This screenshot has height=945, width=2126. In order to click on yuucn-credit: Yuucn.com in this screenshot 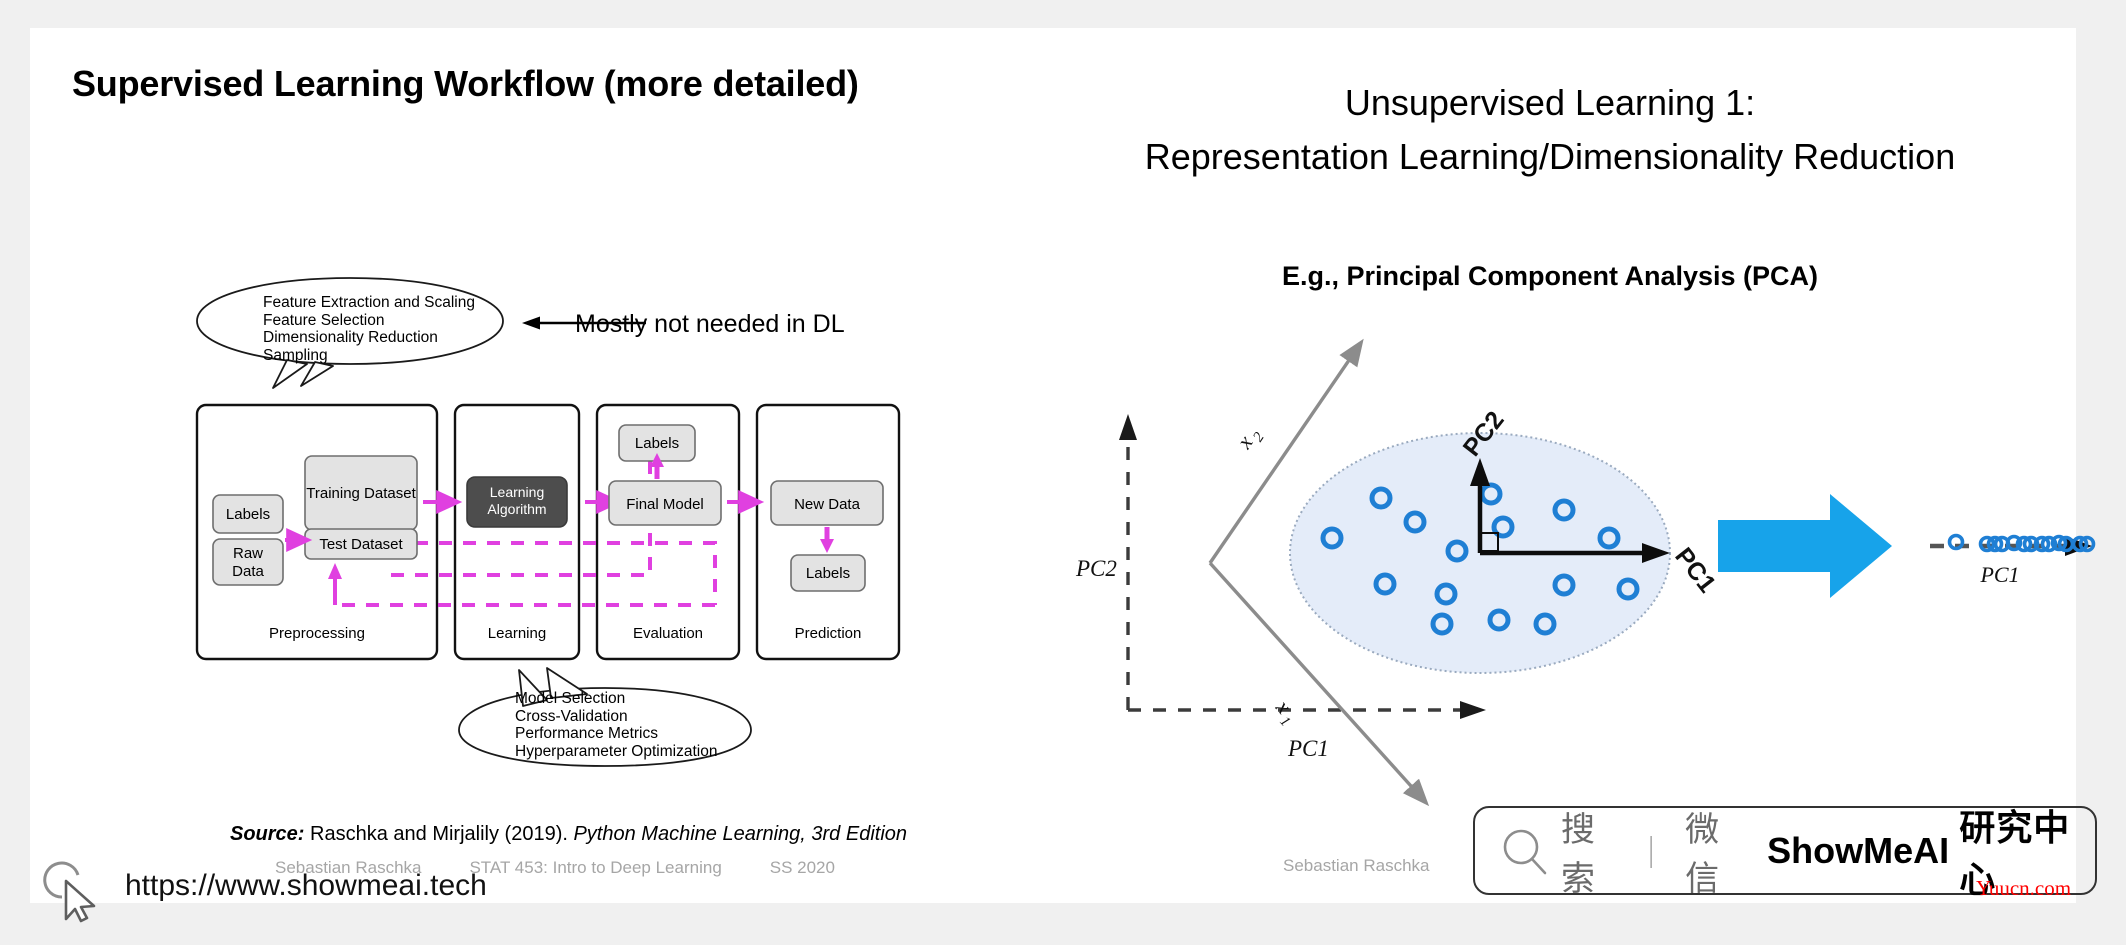, I will do `click(2024, 888)`.